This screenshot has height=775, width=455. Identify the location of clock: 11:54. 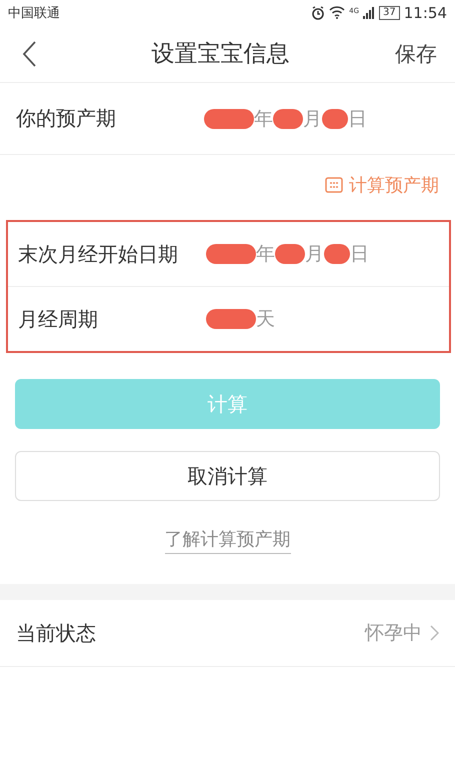
(425, 13).